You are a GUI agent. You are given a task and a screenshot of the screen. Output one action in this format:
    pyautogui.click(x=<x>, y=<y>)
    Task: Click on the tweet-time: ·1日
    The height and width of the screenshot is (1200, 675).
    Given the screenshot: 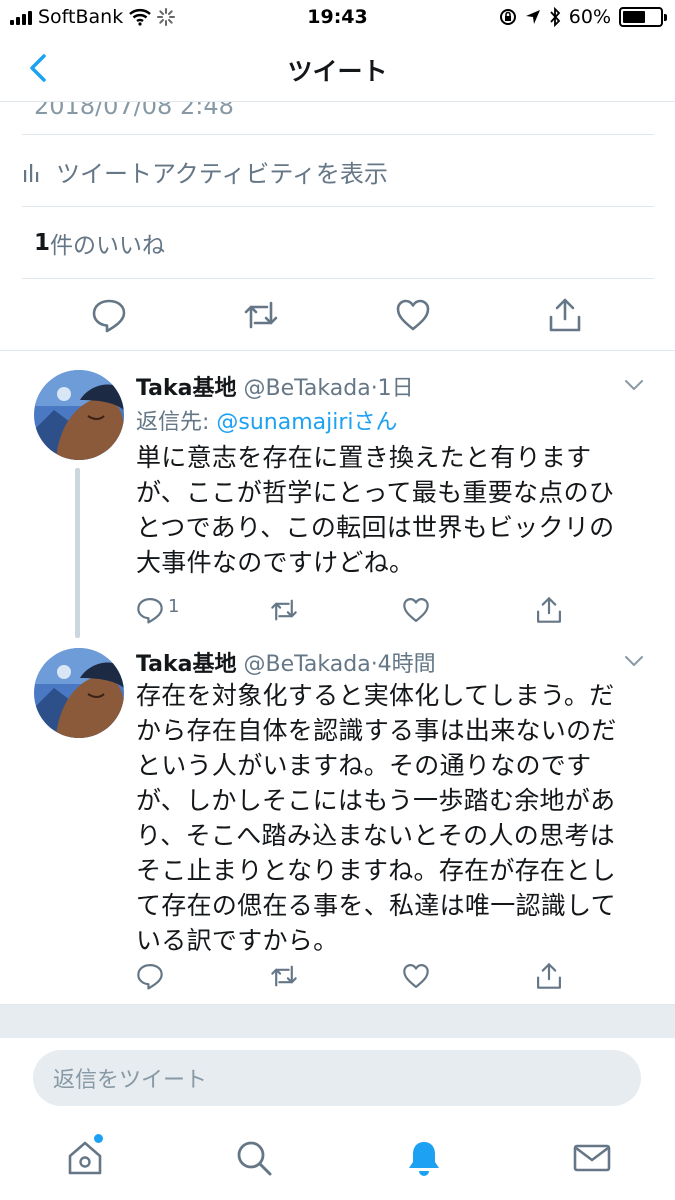 What is the action you would take?
    pyautogui.click(x=392, y=388)
    